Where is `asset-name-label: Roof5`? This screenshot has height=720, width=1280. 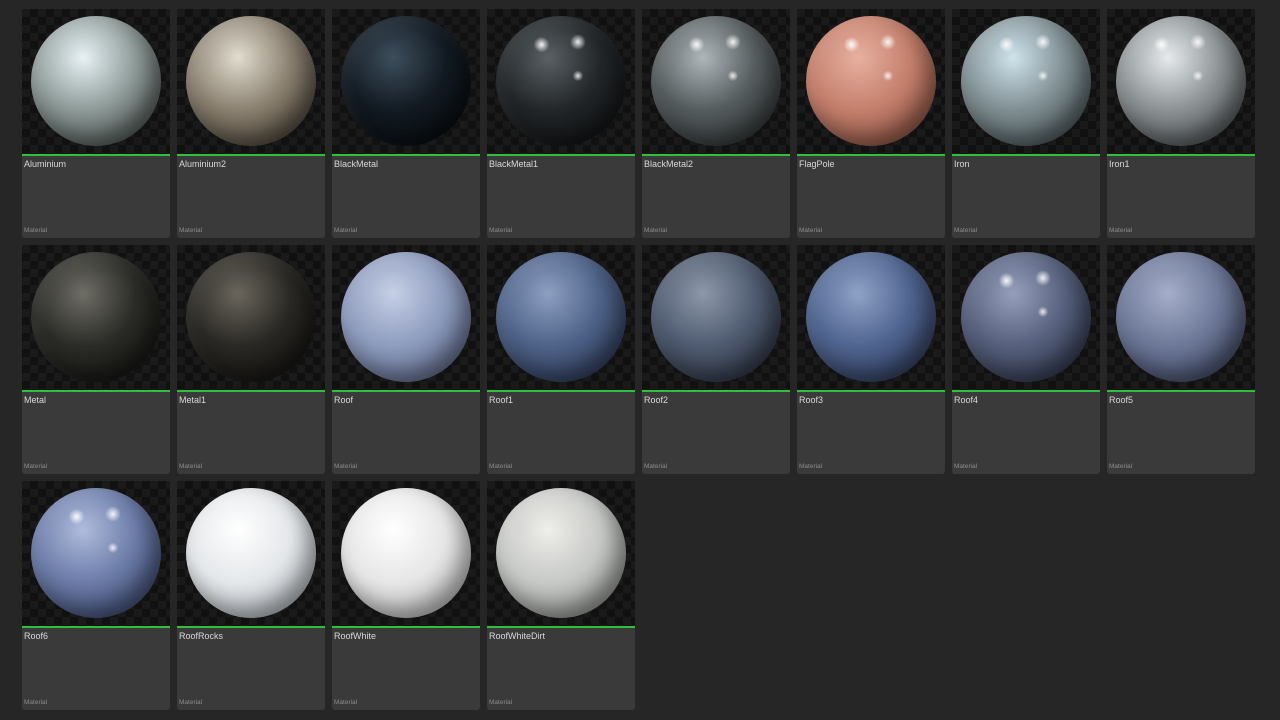
asset-name-label: Roof5 is located at coordinates (1121, 400).